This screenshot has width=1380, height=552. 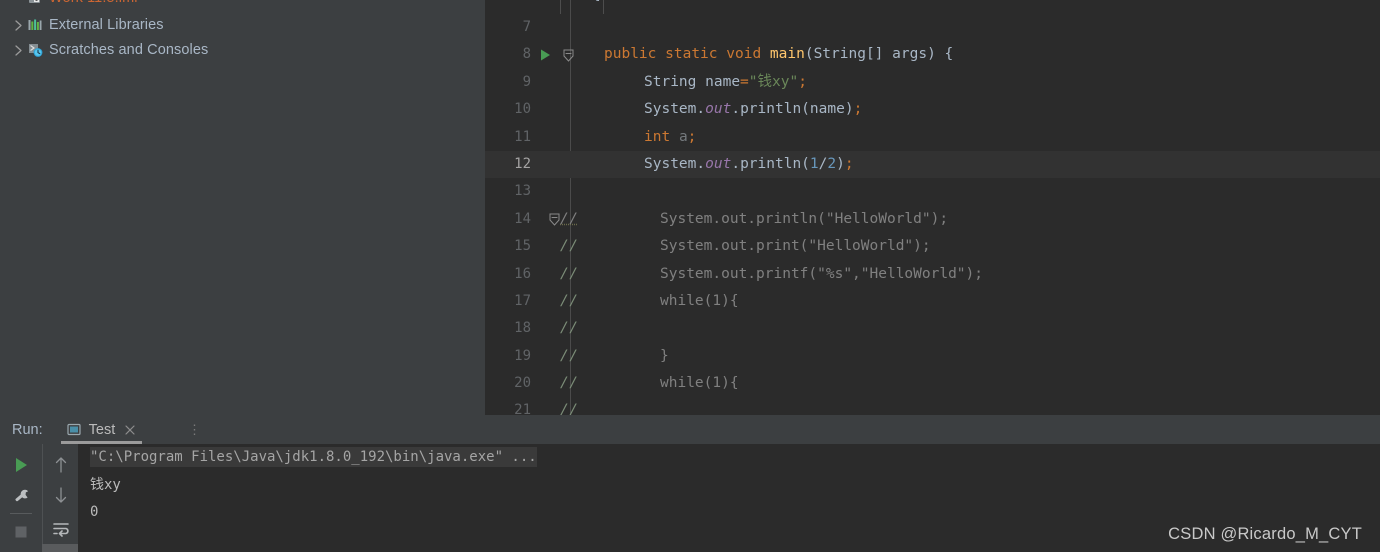 I want to click on code-line-text: System.out.println("HelloWorld");, so click(x=804, y=218).